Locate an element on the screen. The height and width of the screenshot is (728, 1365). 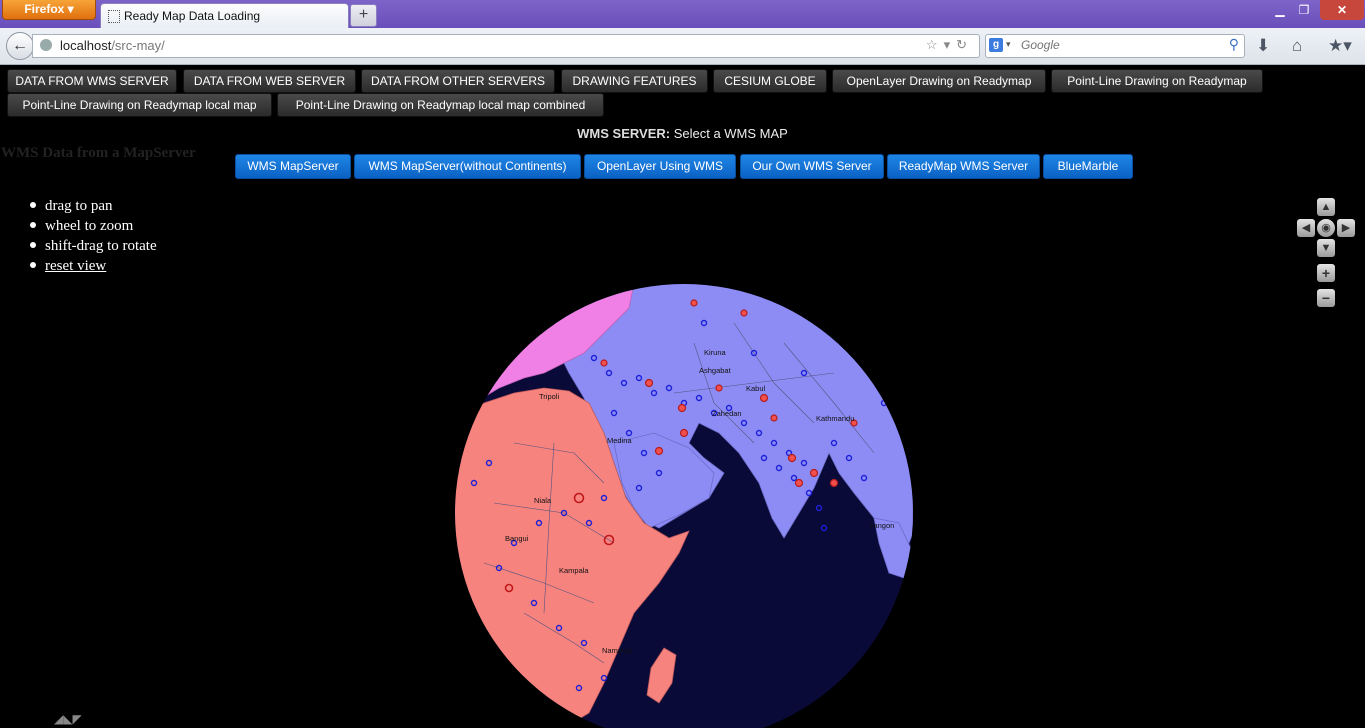
new-tab-button: + is located at coordinates (363, 15).